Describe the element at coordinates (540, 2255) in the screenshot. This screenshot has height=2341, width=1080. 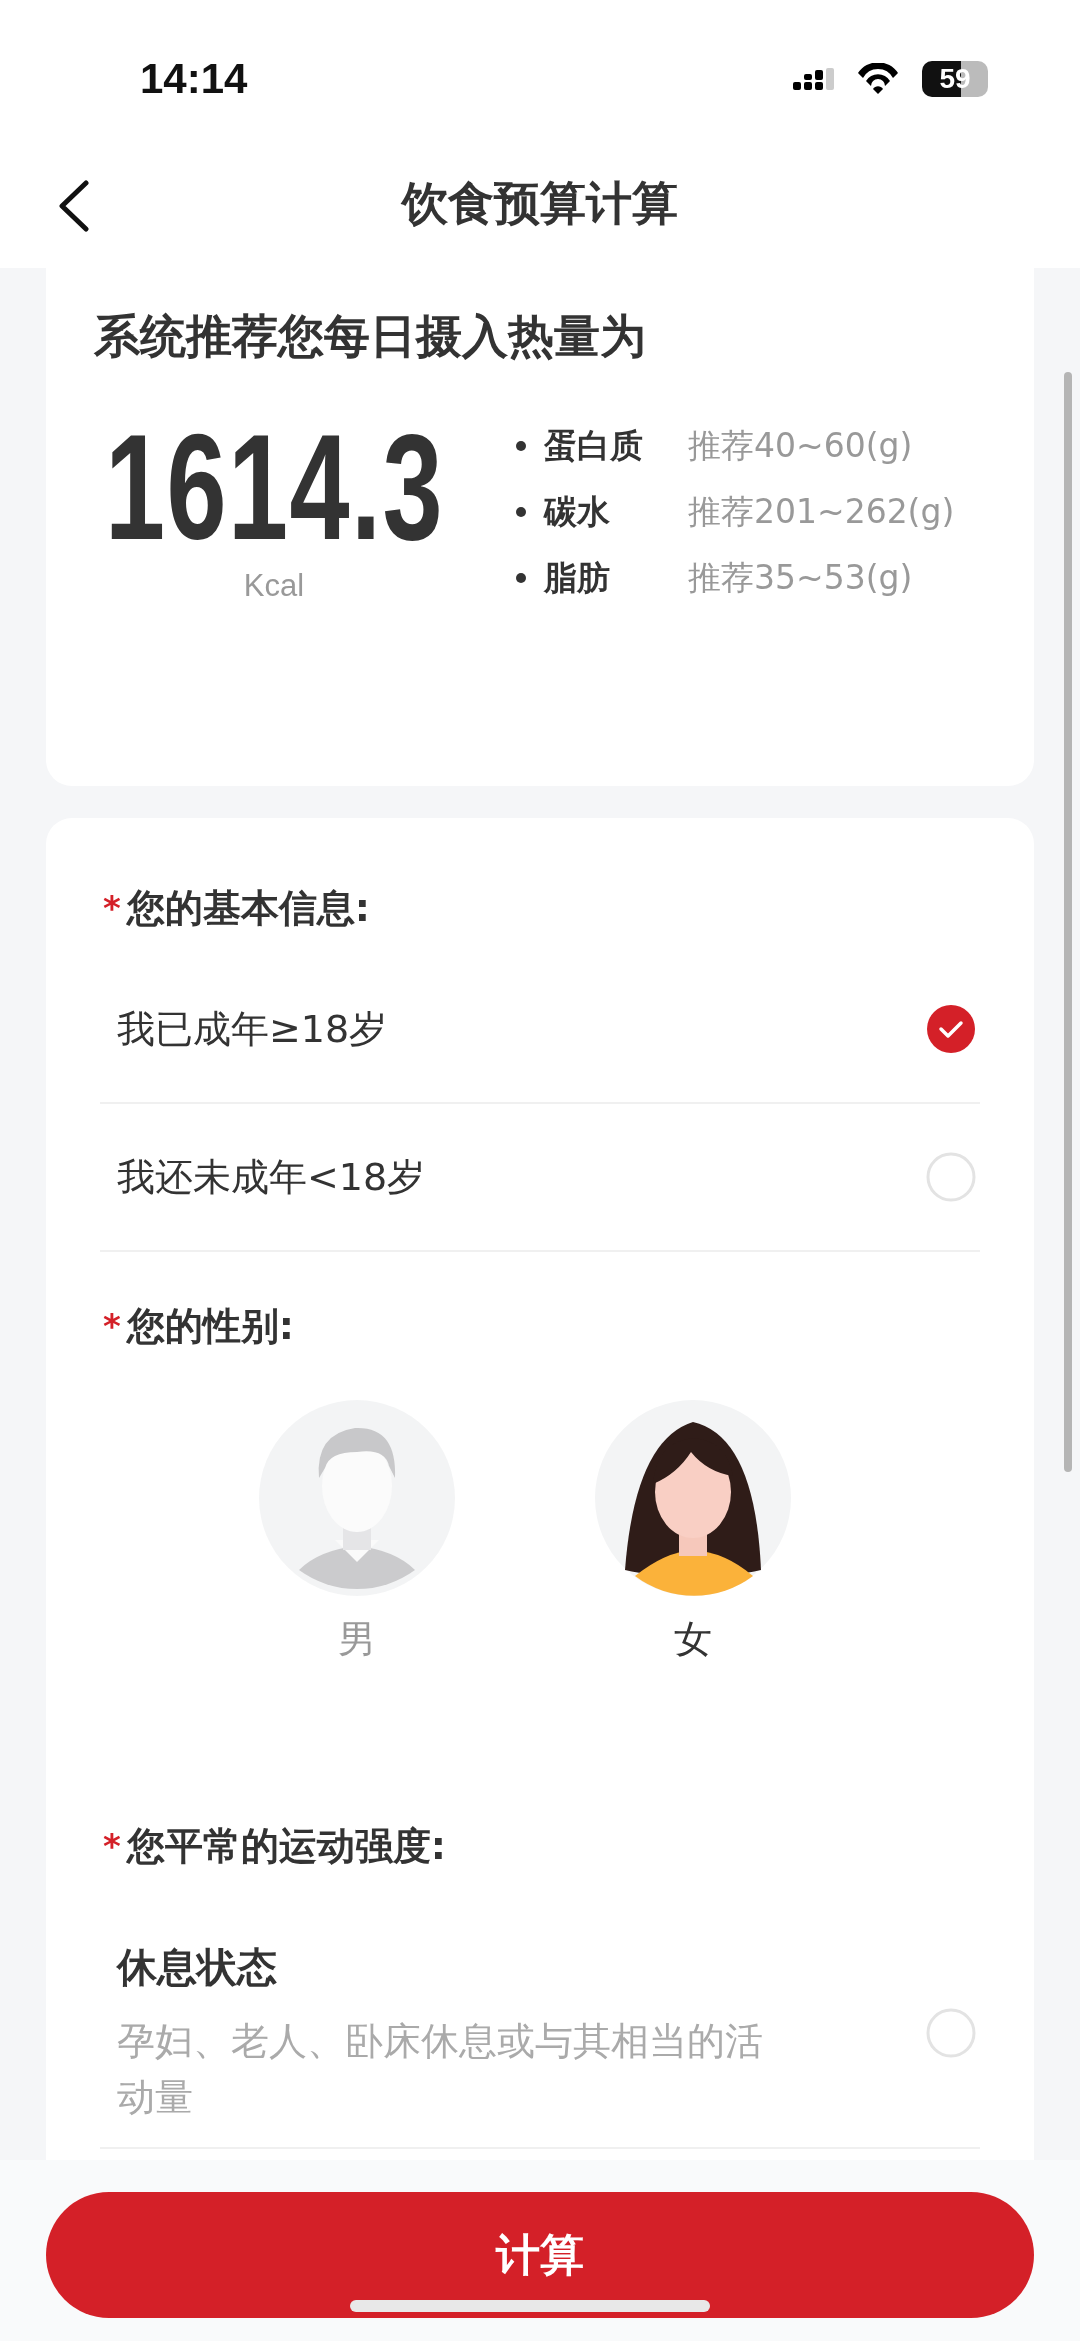
I see `calculate-button: 计算` at that location.